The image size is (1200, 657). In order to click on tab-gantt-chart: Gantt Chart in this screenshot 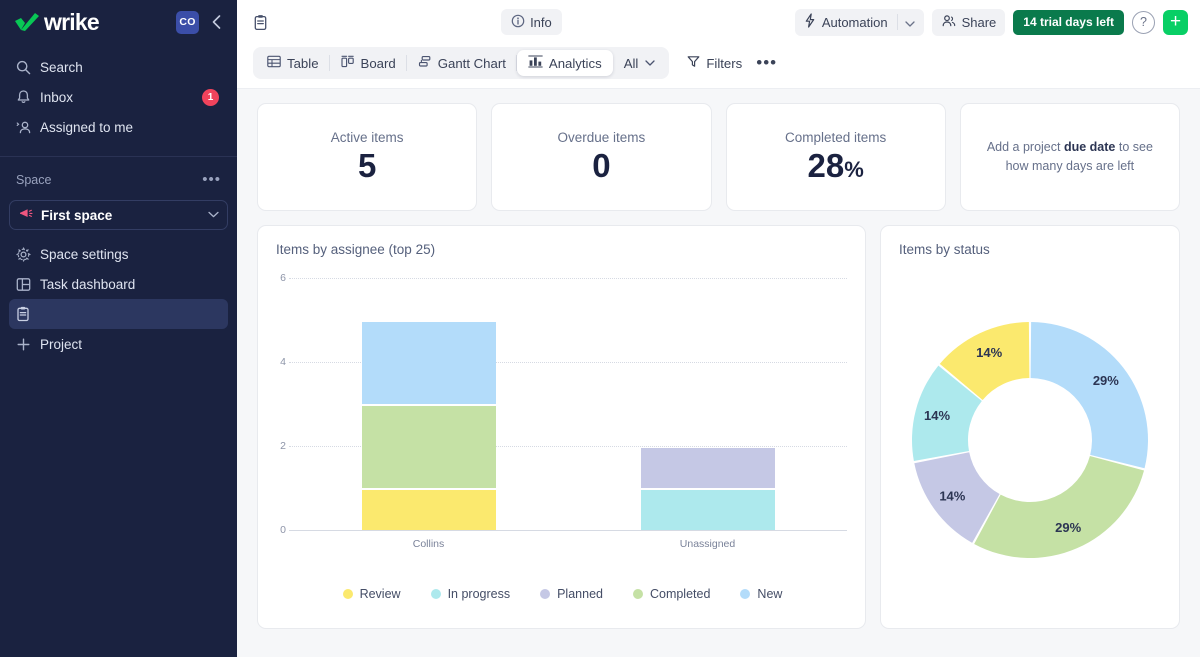, I will do `click(462, 63)`.